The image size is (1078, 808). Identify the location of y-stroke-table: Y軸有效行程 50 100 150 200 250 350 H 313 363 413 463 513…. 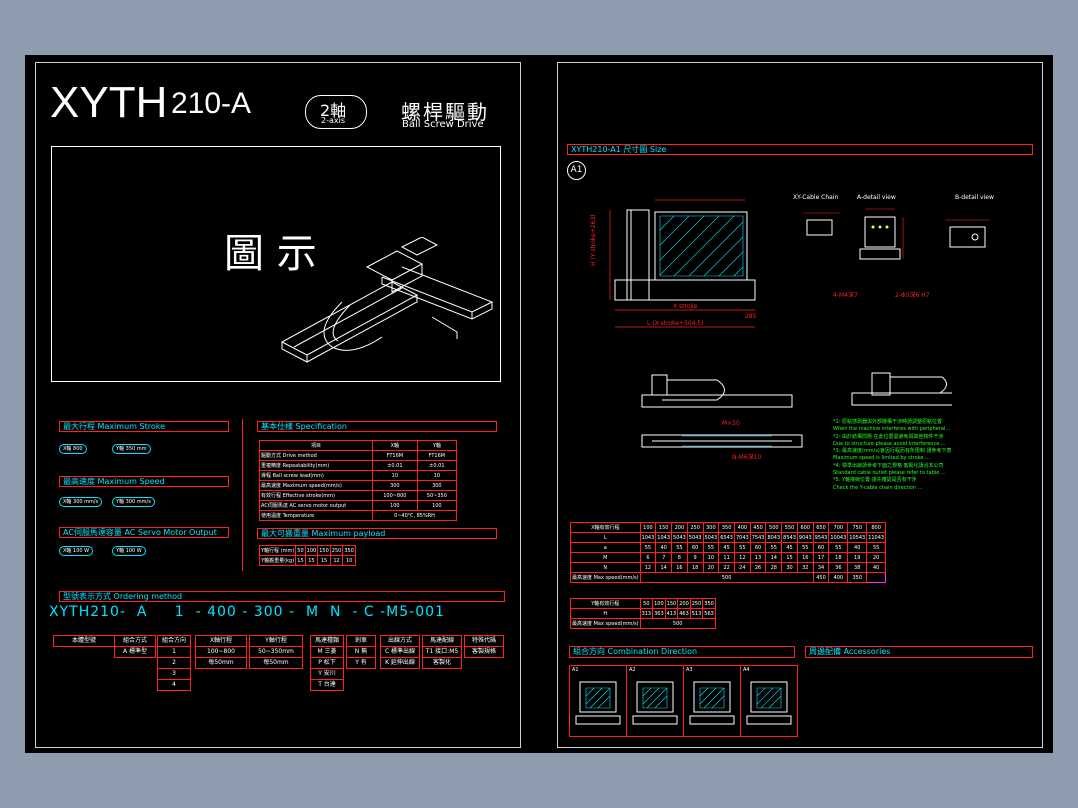
(643, 613).